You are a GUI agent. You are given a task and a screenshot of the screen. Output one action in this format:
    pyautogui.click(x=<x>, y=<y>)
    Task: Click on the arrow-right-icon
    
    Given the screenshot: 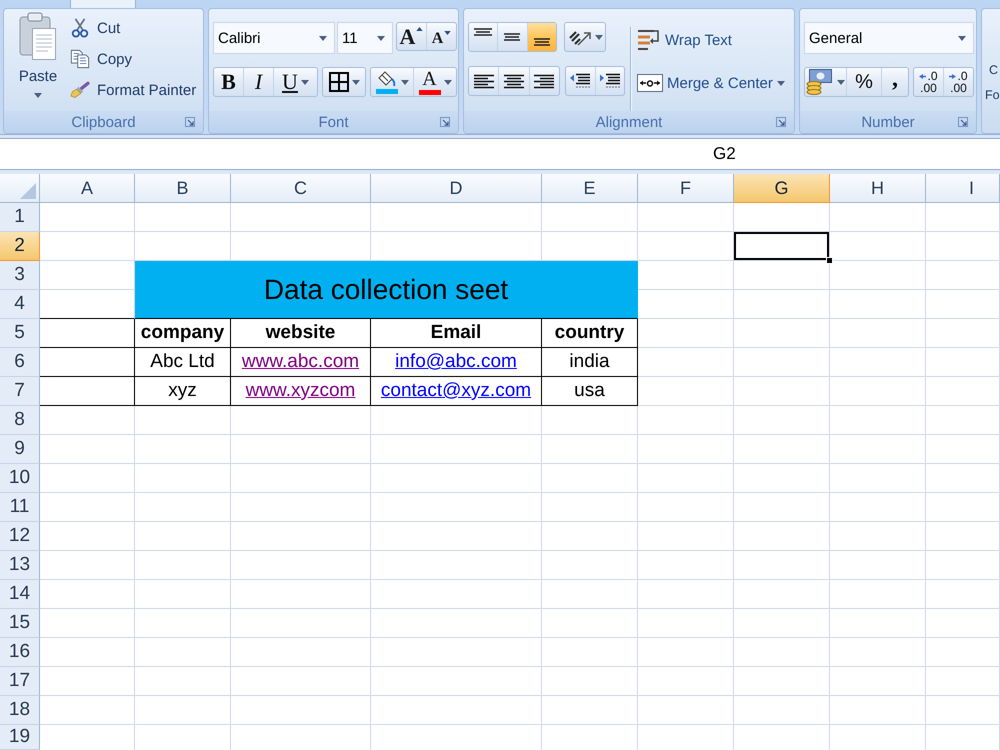 What is the action you would take?
    pyautogui.click(x=952, y=76)
    